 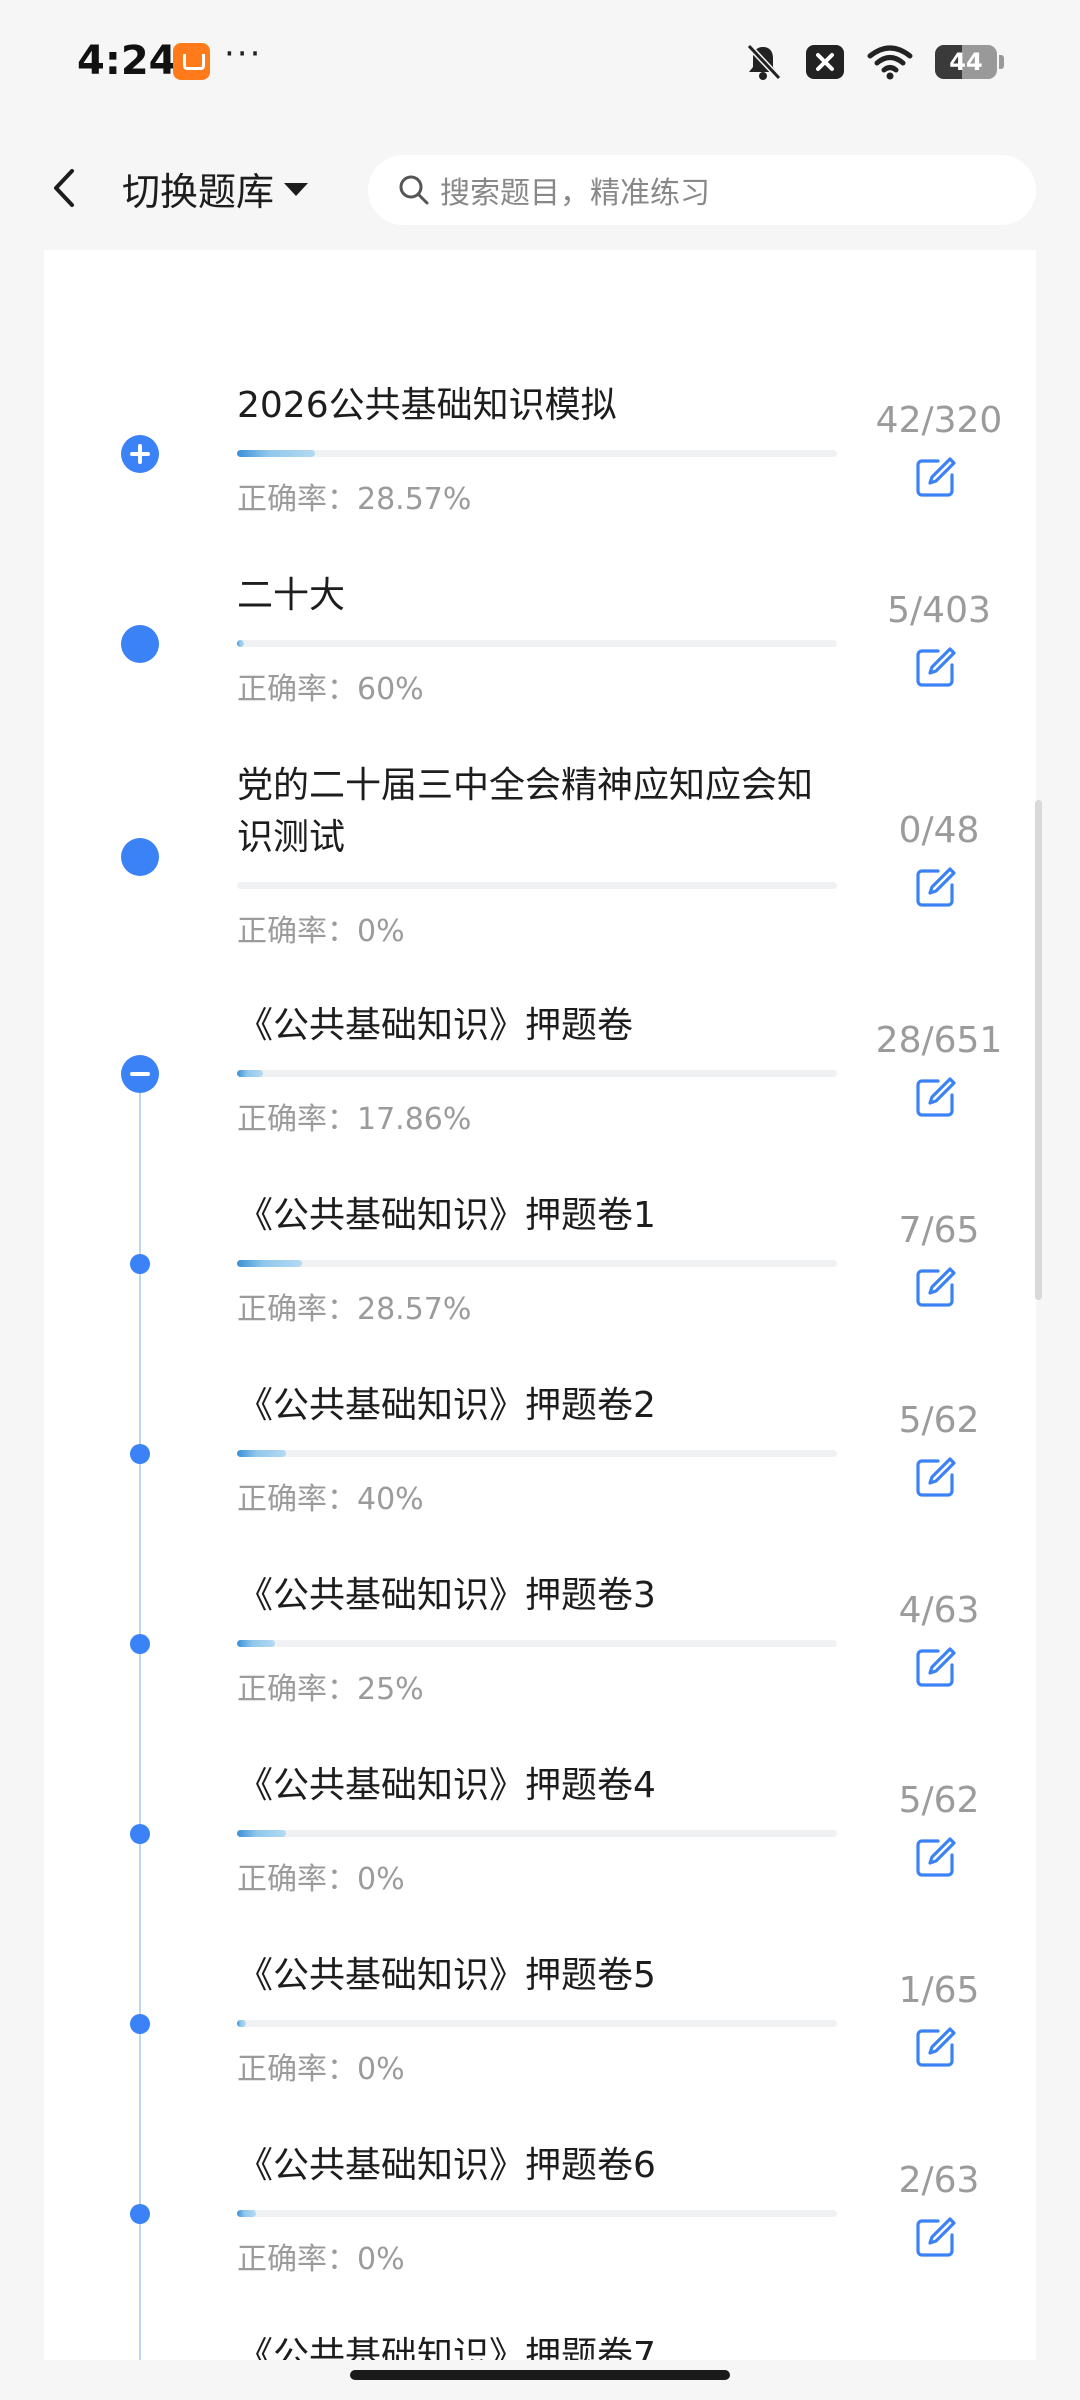 What do you see at coordinates (540, 1095) in the screenshot?
I see `list-item: 《公共基础知识》押题卷正确率：17.86% 28/651` at bounding box center [540, 1095].